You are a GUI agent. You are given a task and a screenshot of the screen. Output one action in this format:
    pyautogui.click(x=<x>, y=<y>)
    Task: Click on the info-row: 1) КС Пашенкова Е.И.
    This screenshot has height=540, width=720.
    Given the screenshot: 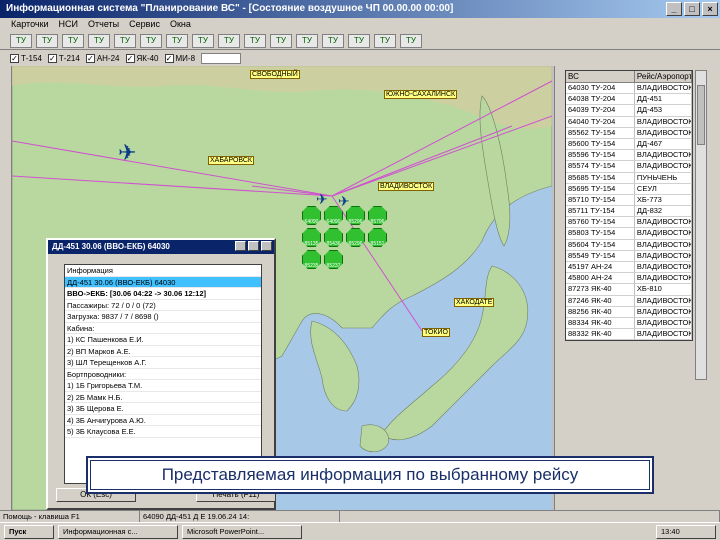 What is the action you would take?
    pyautogui.click(x=163, y=340)
    